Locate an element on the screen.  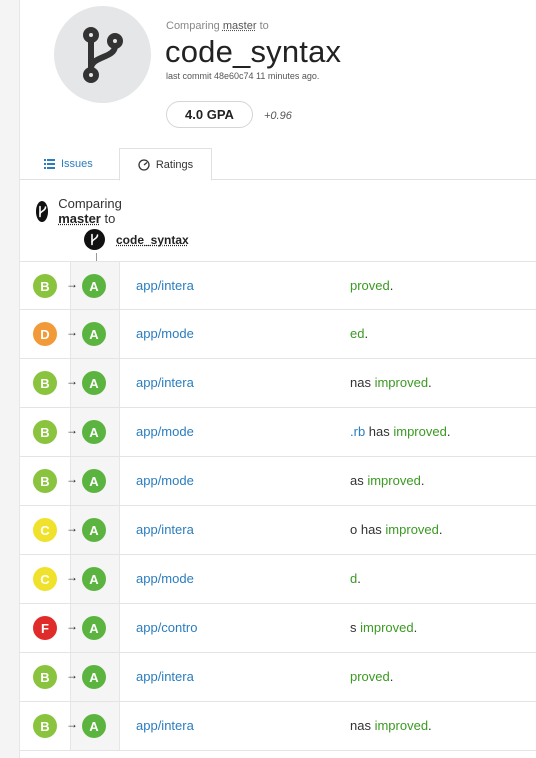
status-text: o has improved. is located at coordinates (443, 529).